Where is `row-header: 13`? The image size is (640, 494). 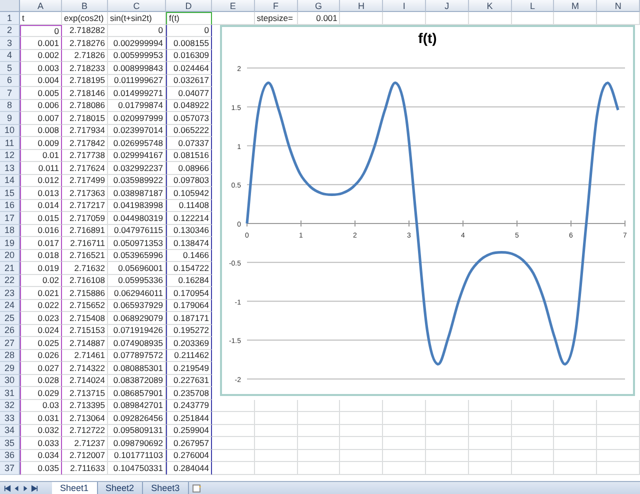 row-header: 13 is located at coordinates (10, 168).